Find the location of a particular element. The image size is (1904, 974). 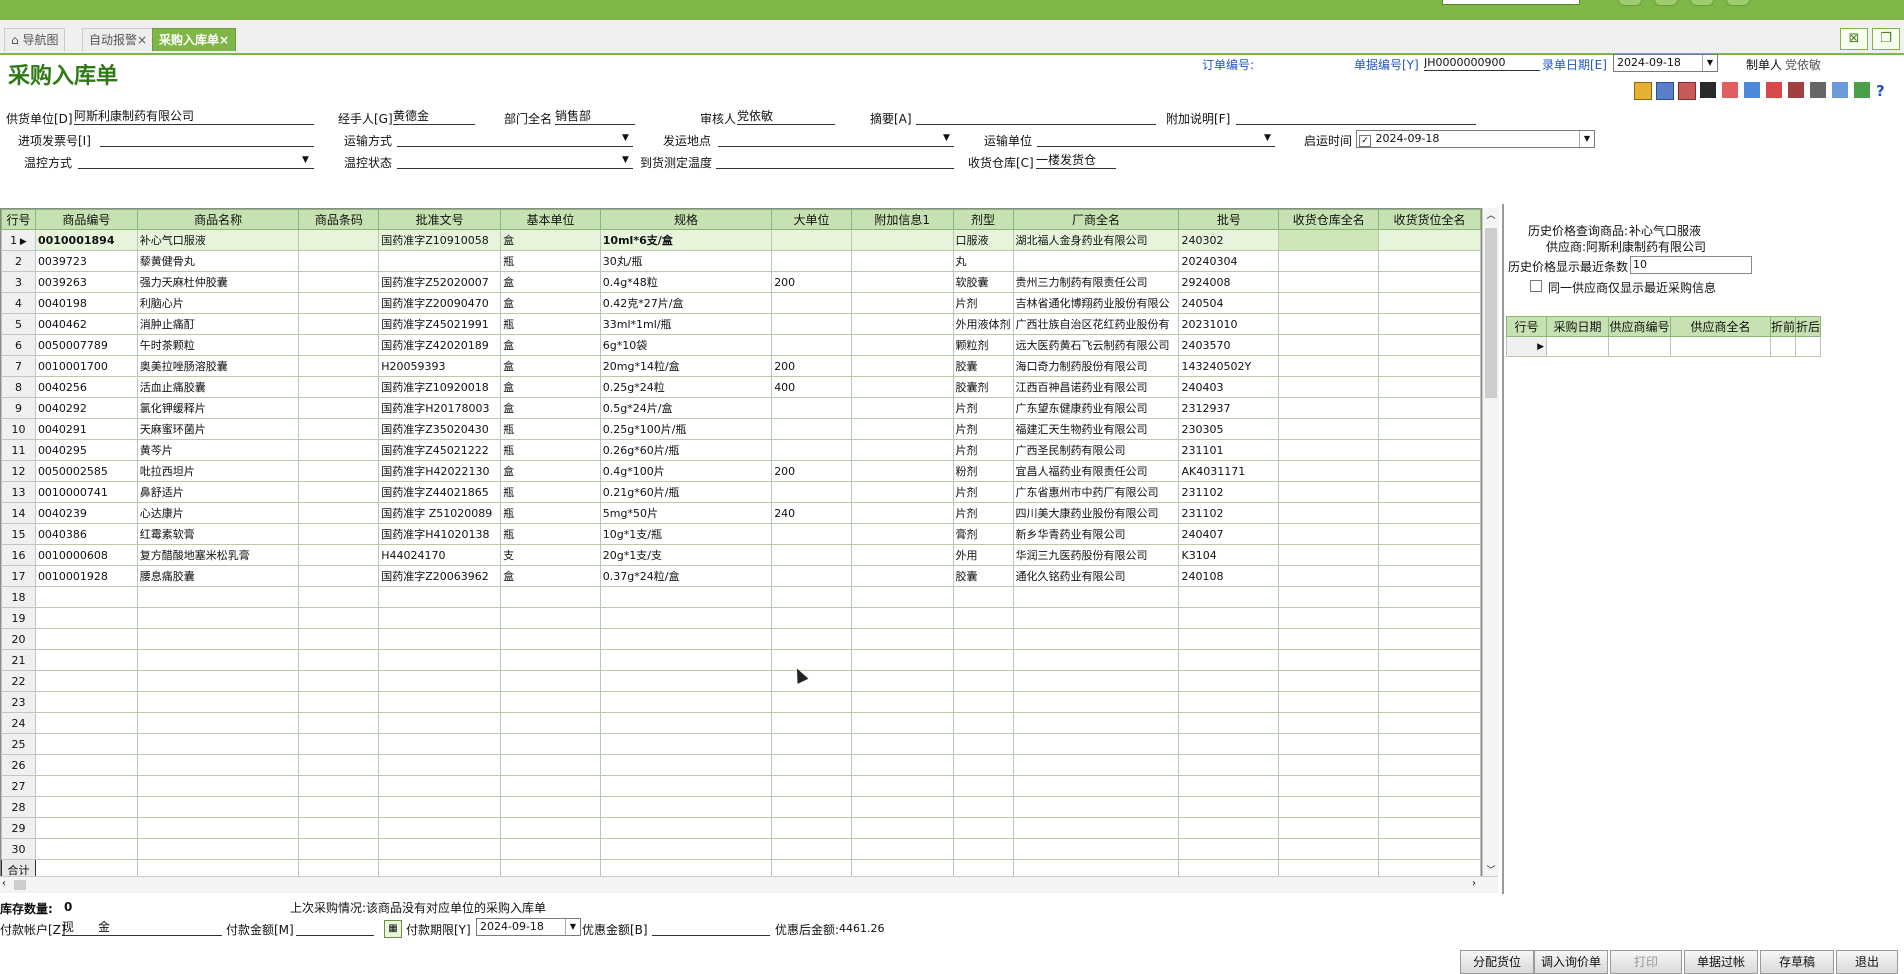

table-cell: K3104 is located at coordinates (1229, 555).